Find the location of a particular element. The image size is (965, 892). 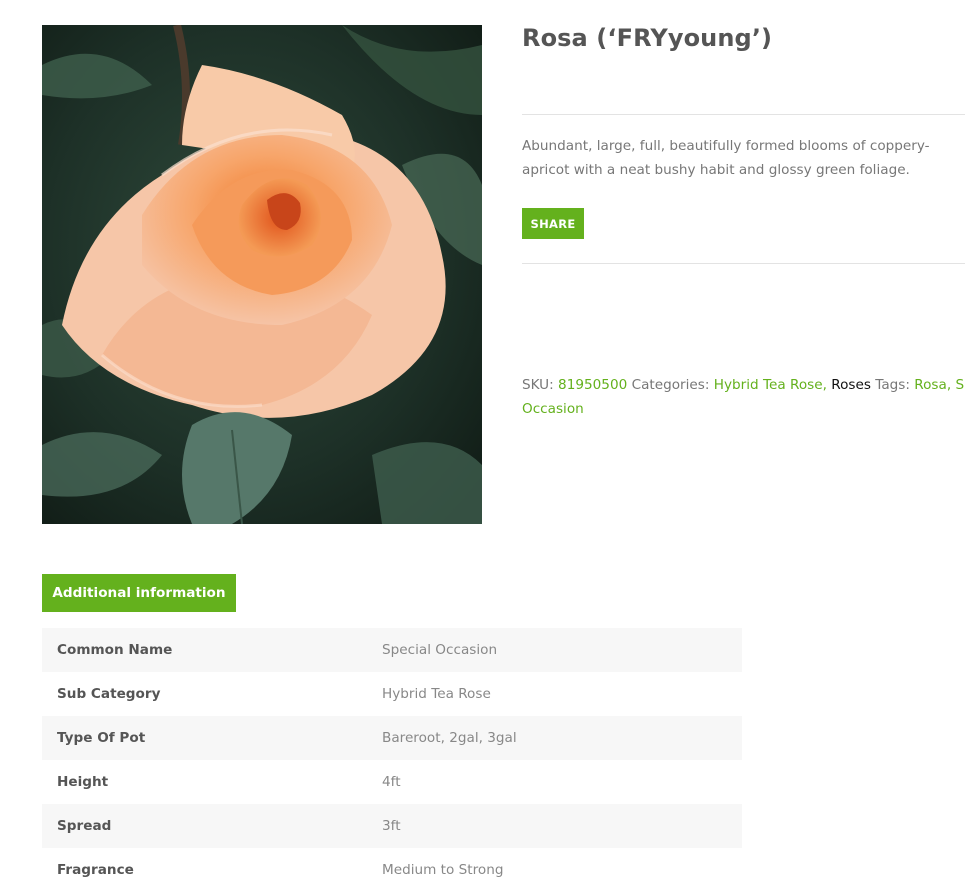

table-row: Type Of Pot Bareroot, 2gal, 3gal is located at coordinates (392, 738).